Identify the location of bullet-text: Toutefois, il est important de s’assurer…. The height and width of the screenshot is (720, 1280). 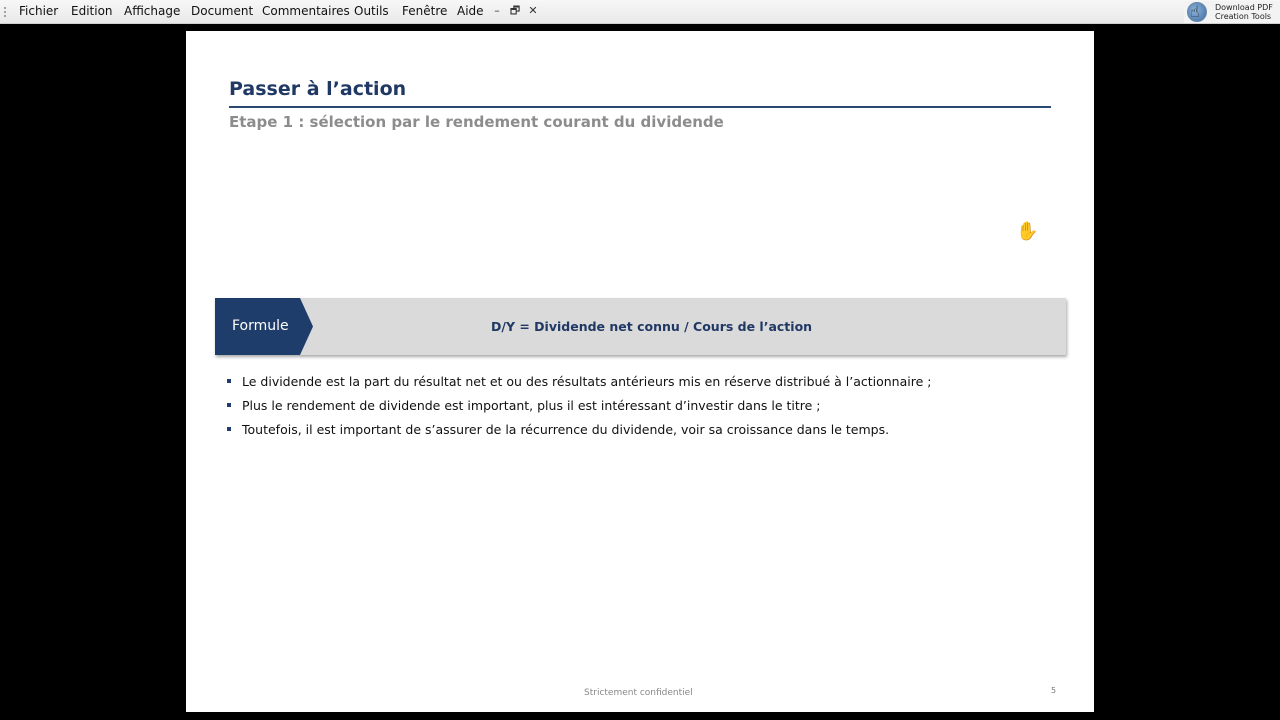
(566, 429).